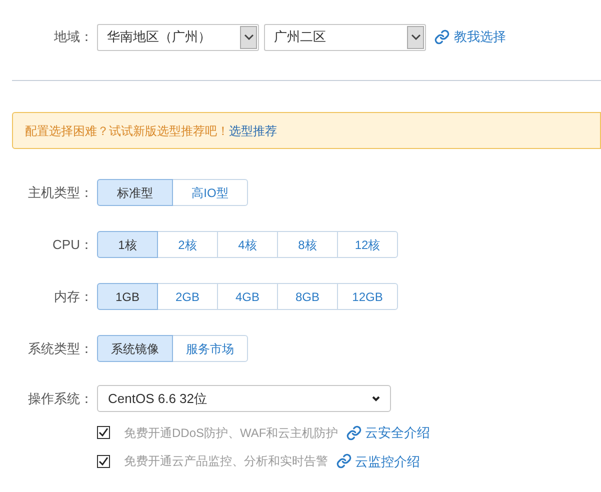 Image resolution: width=601 pixels, height=492 pixels. I want to click on option-button: 1GB, so click(127, 296).